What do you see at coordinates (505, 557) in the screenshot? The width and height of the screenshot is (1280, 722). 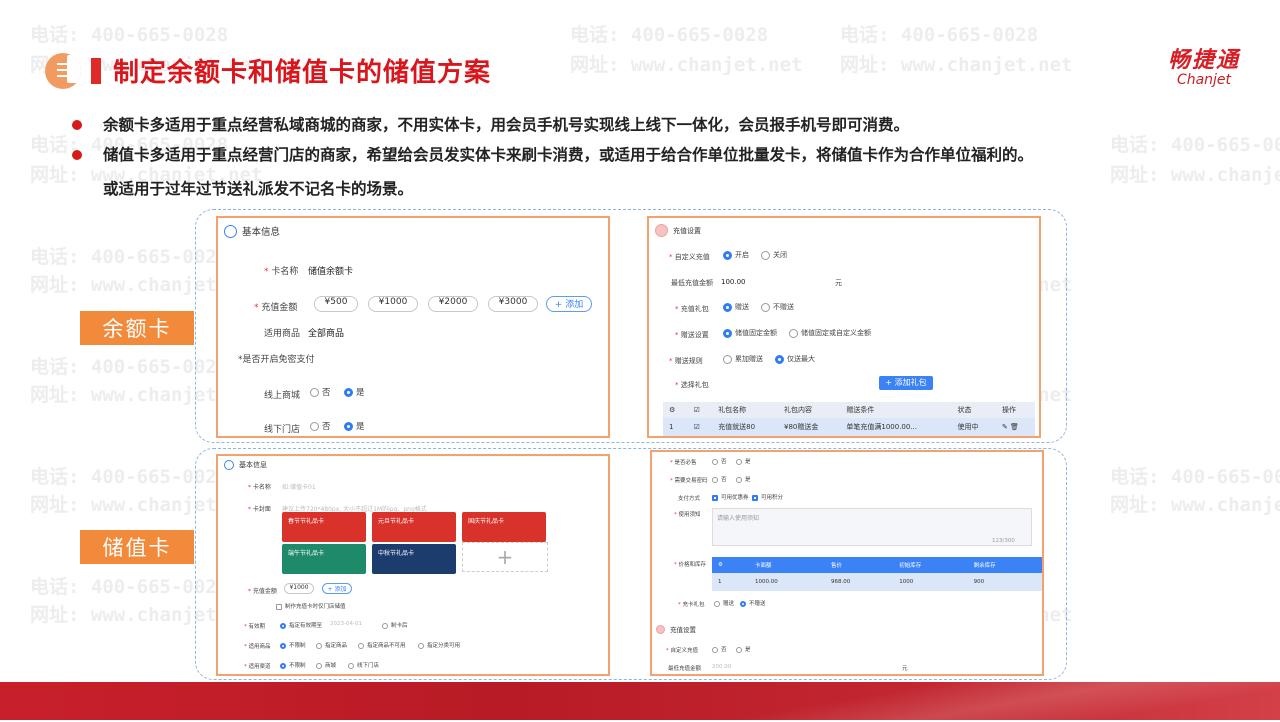 I see `add-cover-button: +` at bounding box center [505, 557].